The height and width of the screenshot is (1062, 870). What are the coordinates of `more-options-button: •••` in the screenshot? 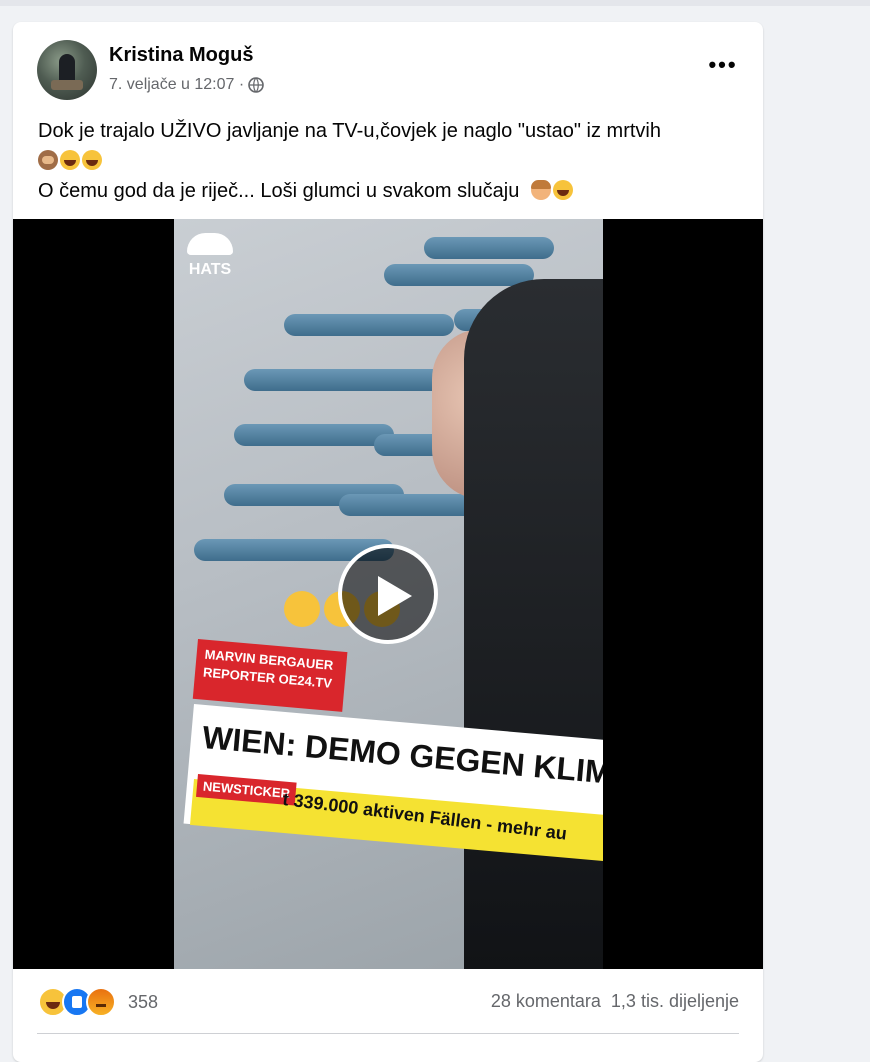 It's located at (723, 68).